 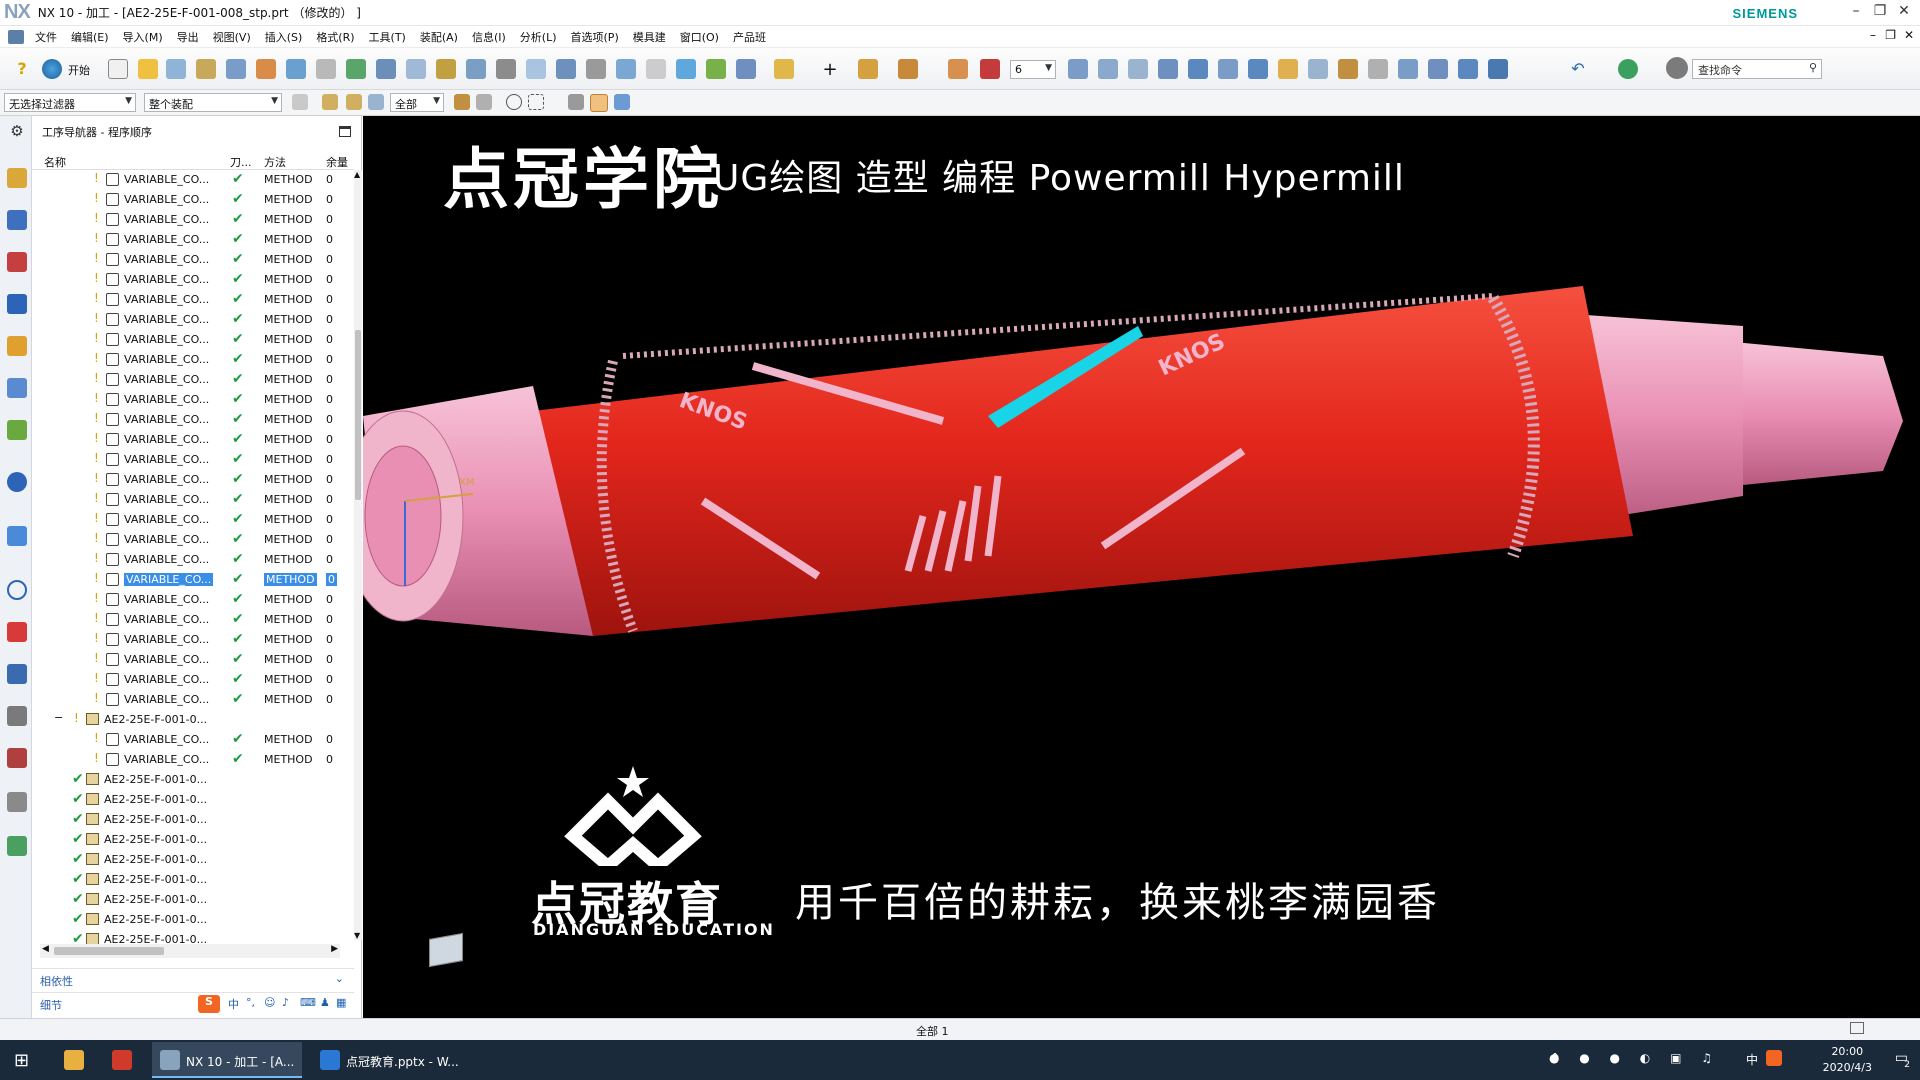 What do you see at coordinates (22, 69) in the screenshot?
I see `help-icon: ?` at bounding box center [22, 69].